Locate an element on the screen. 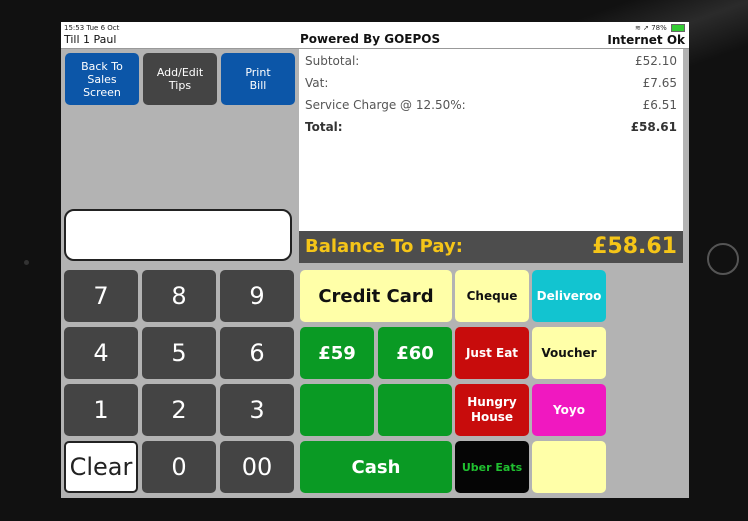 The height and width of the screenshot is (521, 748). battery-percent: 78% is located at coordinates (659, 28).